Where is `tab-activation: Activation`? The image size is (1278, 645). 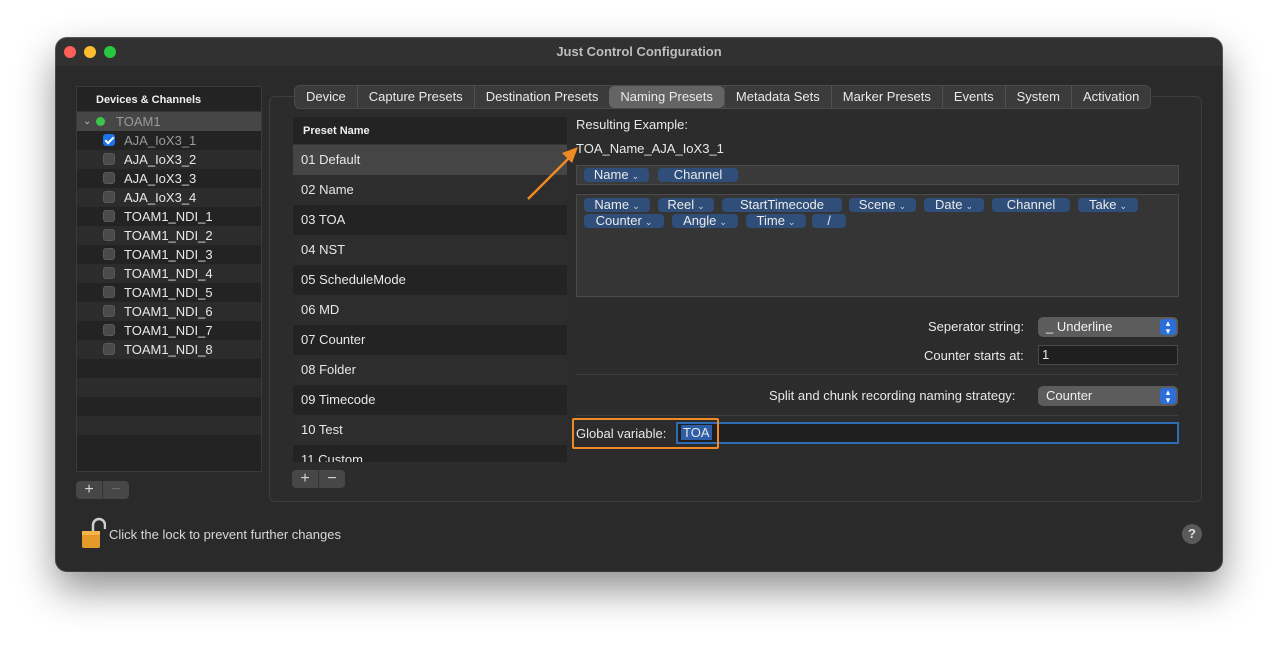 tab-activation: Activation is located at coordinates (1110, 97).